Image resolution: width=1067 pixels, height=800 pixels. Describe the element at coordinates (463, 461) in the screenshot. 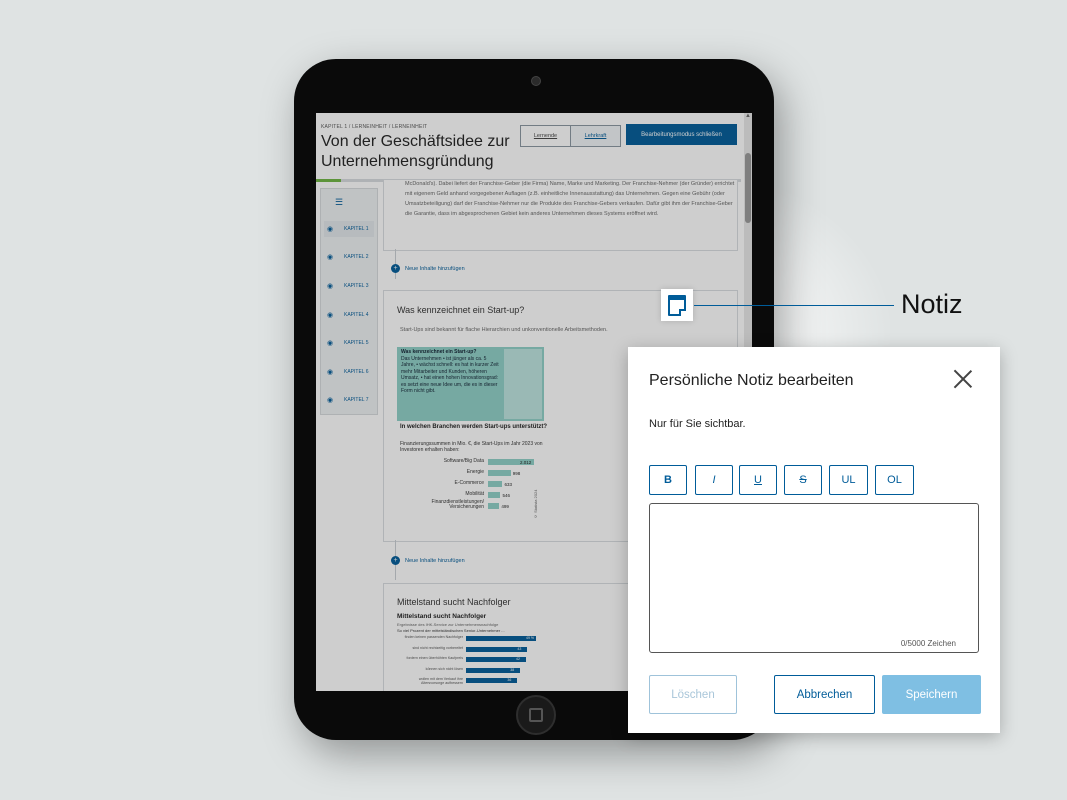

I see `startup-bar-label: Software/Big Data` at that location.